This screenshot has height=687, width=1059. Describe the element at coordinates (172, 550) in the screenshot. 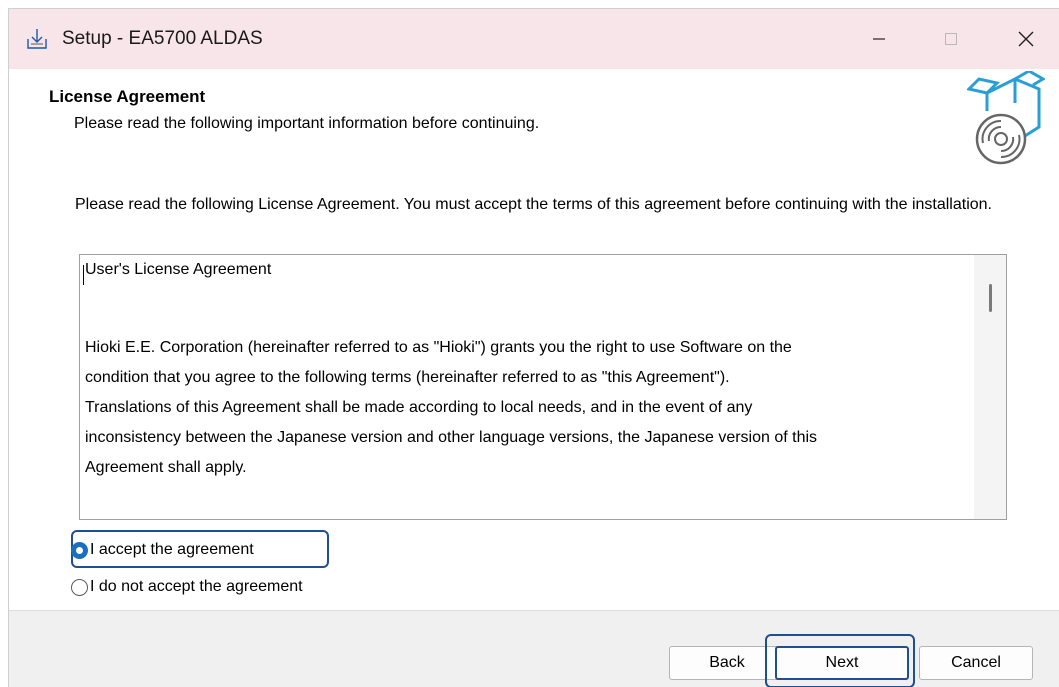

I see `accept-label: I accept the agreement` at that location.